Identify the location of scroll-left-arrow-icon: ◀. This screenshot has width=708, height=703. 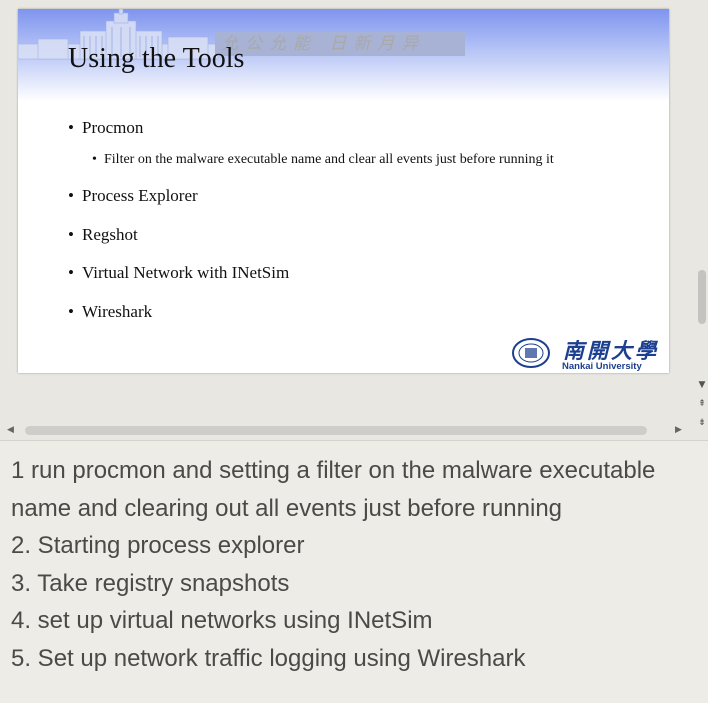
(10, 430).